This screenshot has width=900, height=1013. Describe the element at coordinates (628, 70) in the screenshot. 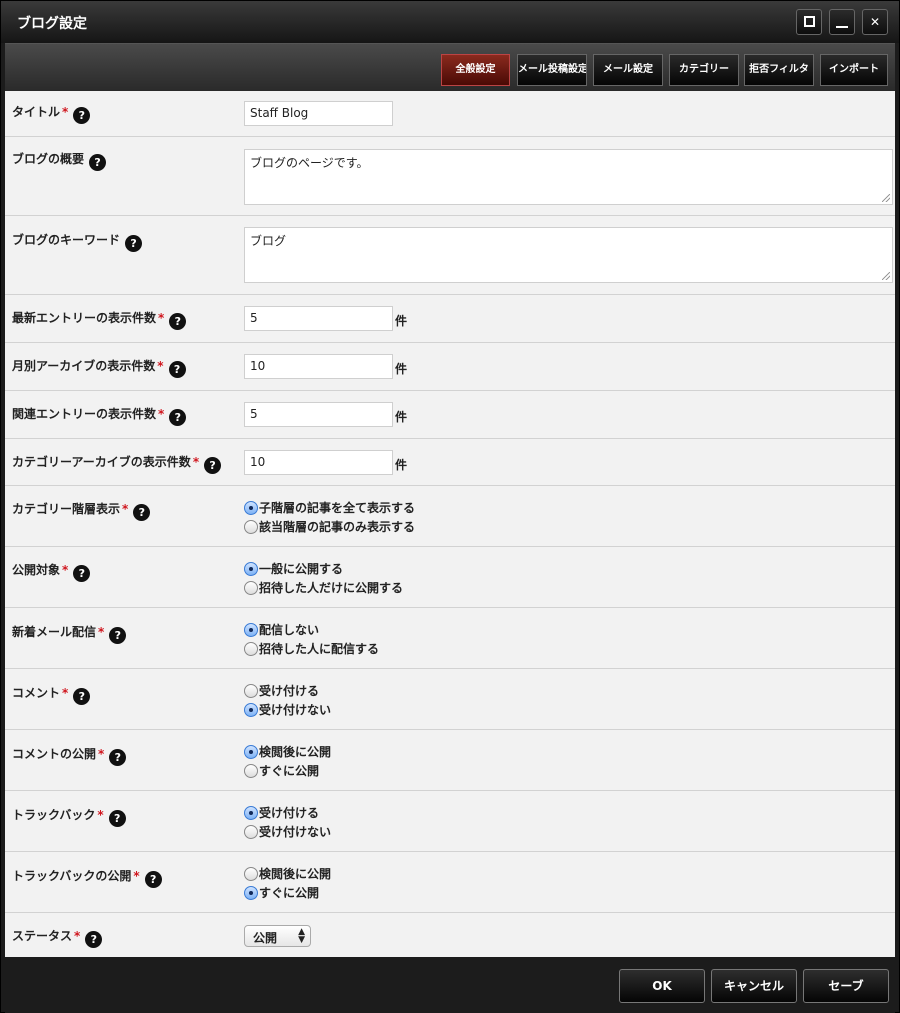

I see `tab-mail: メール設定` at that location.